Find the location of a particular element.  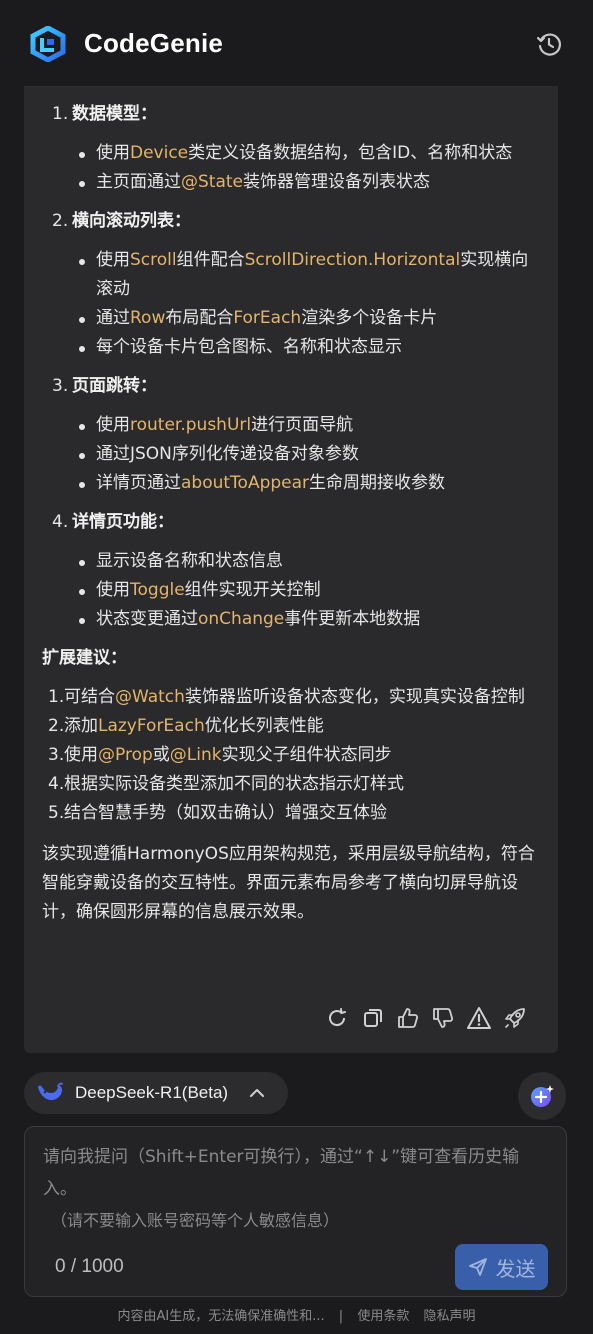

char-counter: 0 / 1000 is located at coordinates (89, 1266).